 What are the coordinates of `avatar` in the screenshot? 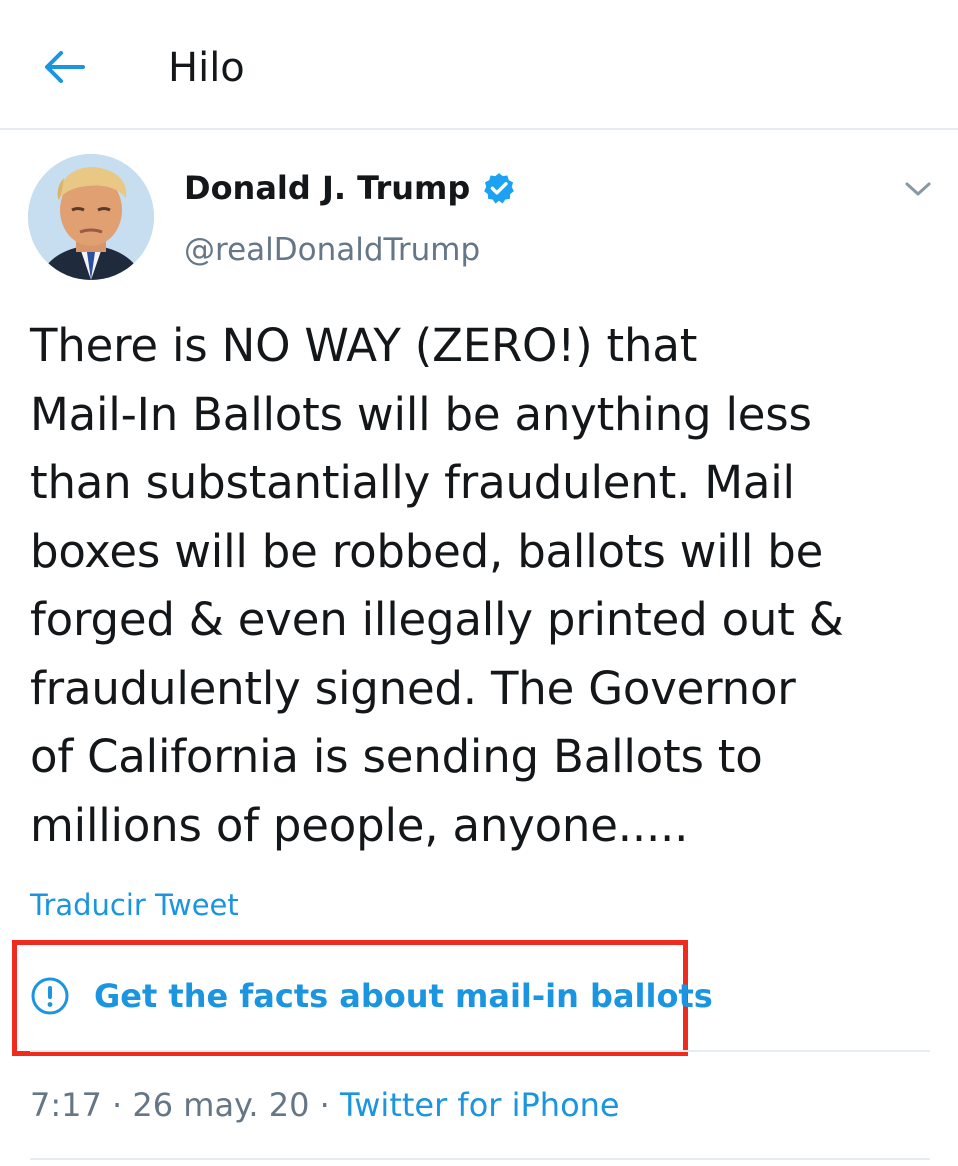 It's located at (91, 217).